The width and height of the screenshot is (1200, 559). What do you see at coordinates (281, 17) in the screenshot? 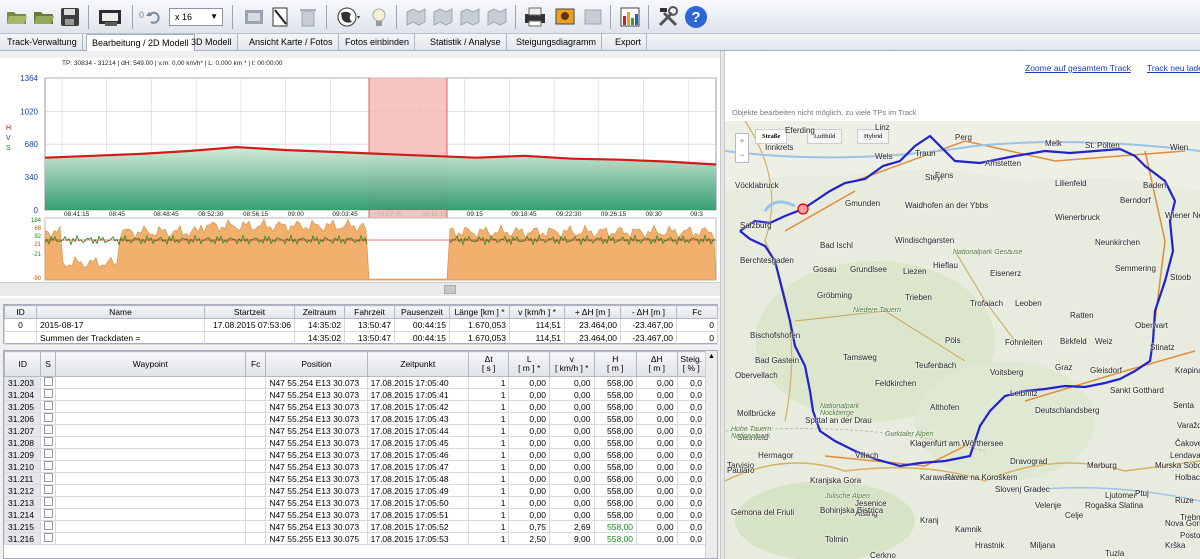
I see `edit-icon` at bounding box center [281, 17].